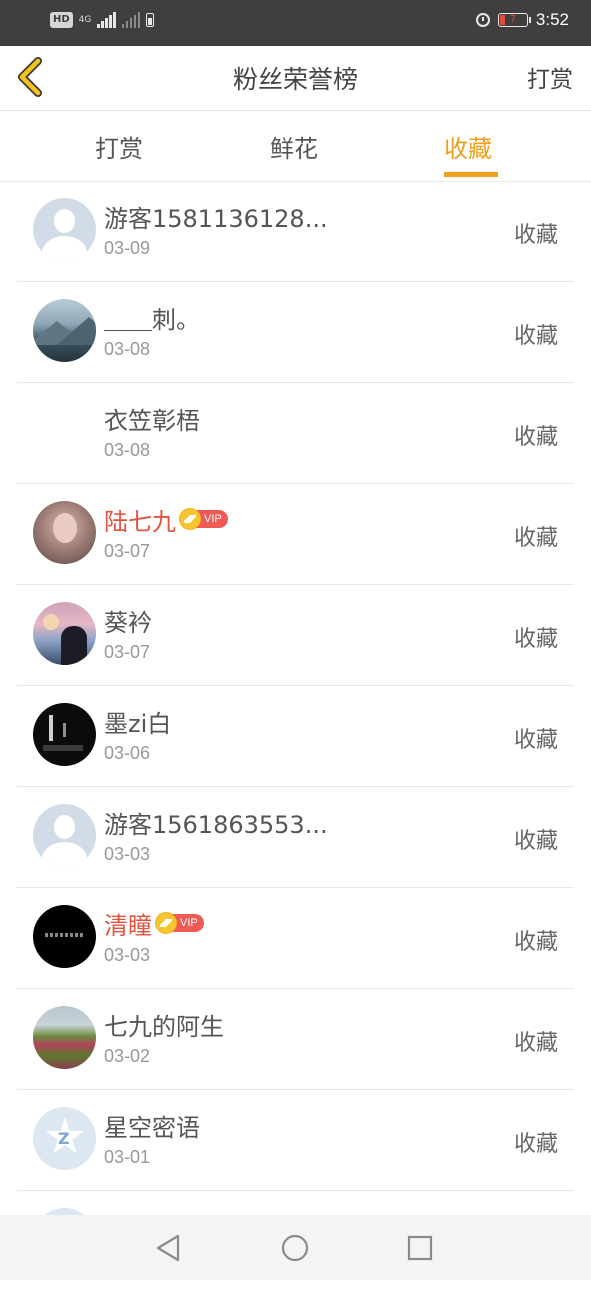 This screenshot has height=1291, width=591. What do you see at coordinates (131, 20) in the screenshot?
I see `signal-secondary-icon` at bounding box center [131, 20].